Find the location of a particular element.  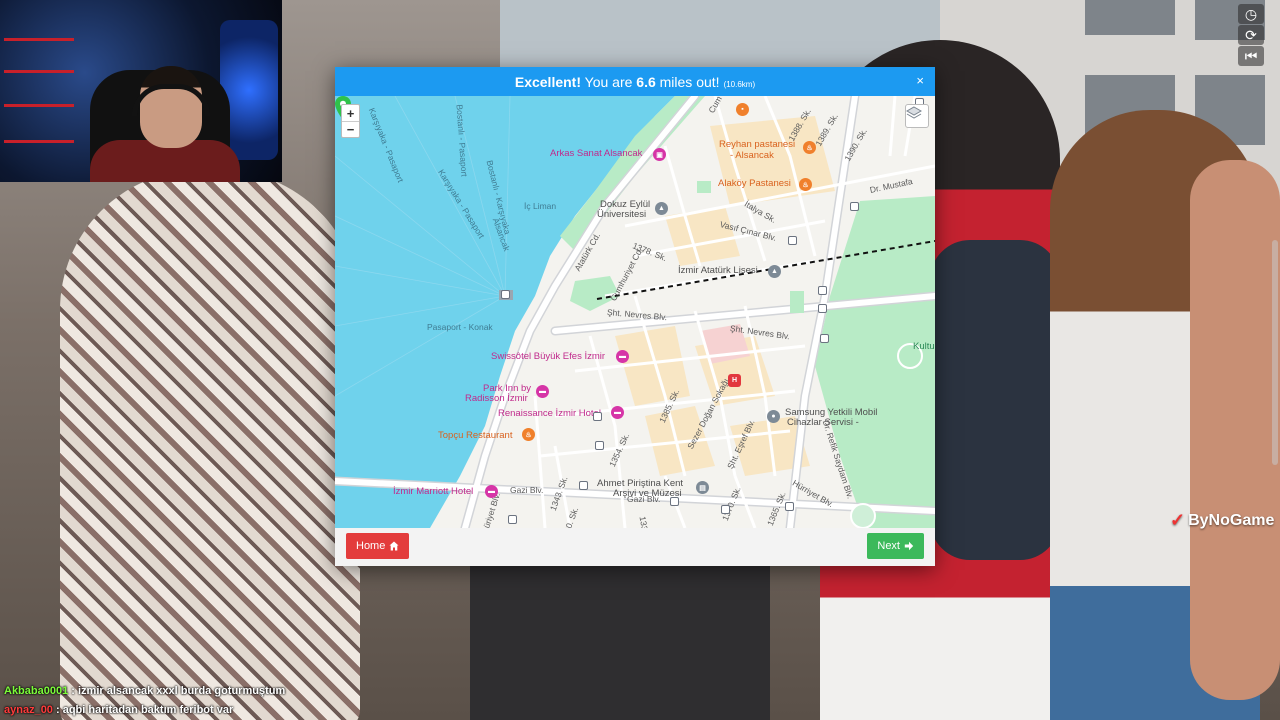

hospital-icon: H is located at coordinates (734, 380).